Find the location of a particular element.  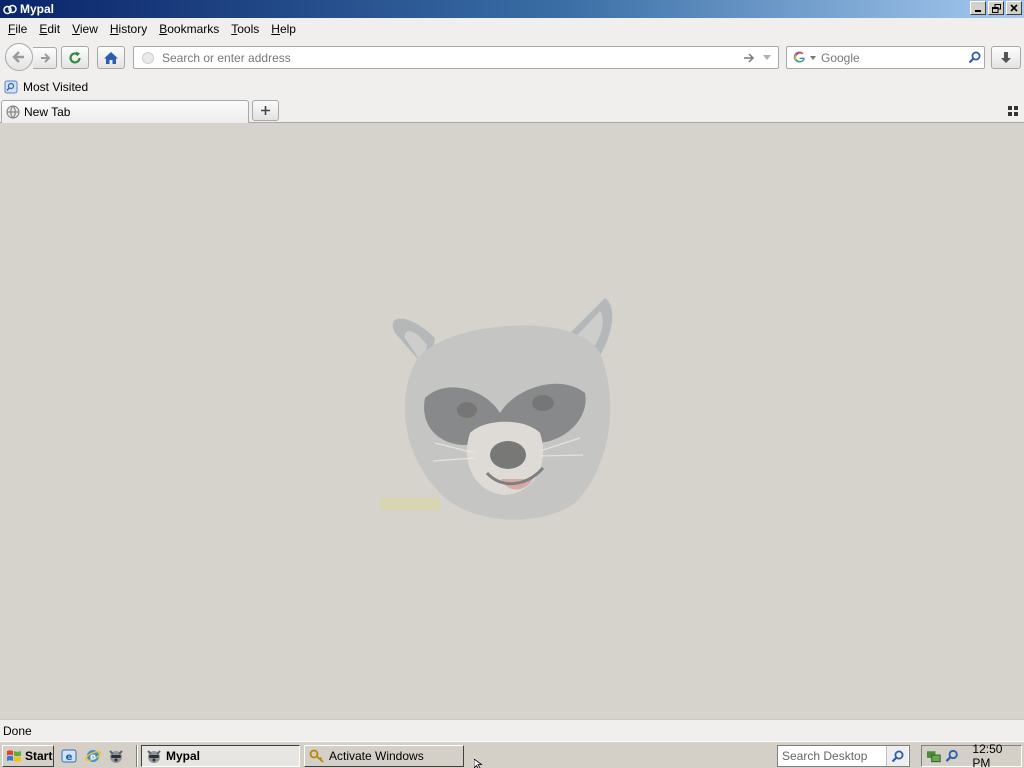

url-history-dropdown is located at coordinates (767, 58).